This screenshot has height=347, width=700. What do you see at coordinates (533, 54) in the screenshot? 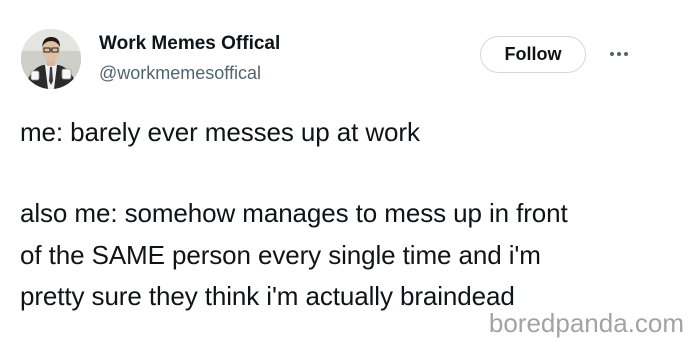
I see `follow-button: Follow` at bounding box center [533, 54].